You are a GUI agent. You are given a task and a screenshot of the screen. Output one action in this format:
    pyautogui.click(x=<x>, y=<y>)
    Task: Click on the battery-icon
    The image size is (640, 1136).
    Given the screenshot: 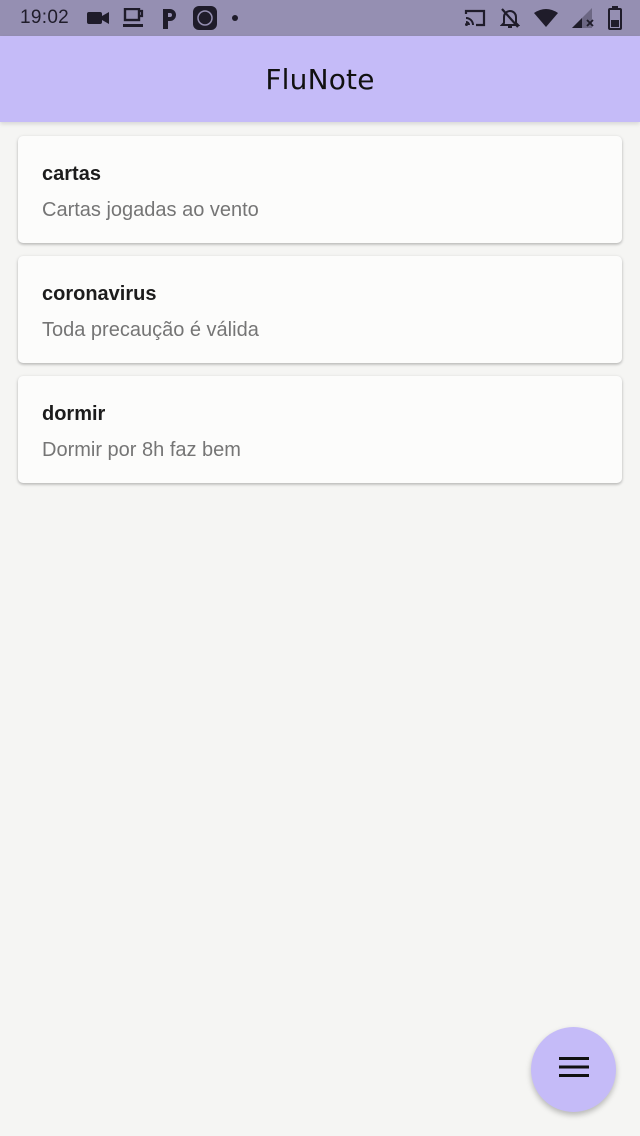 What is the action you would take?
    pyautogui.click(x=615, y=18)
    